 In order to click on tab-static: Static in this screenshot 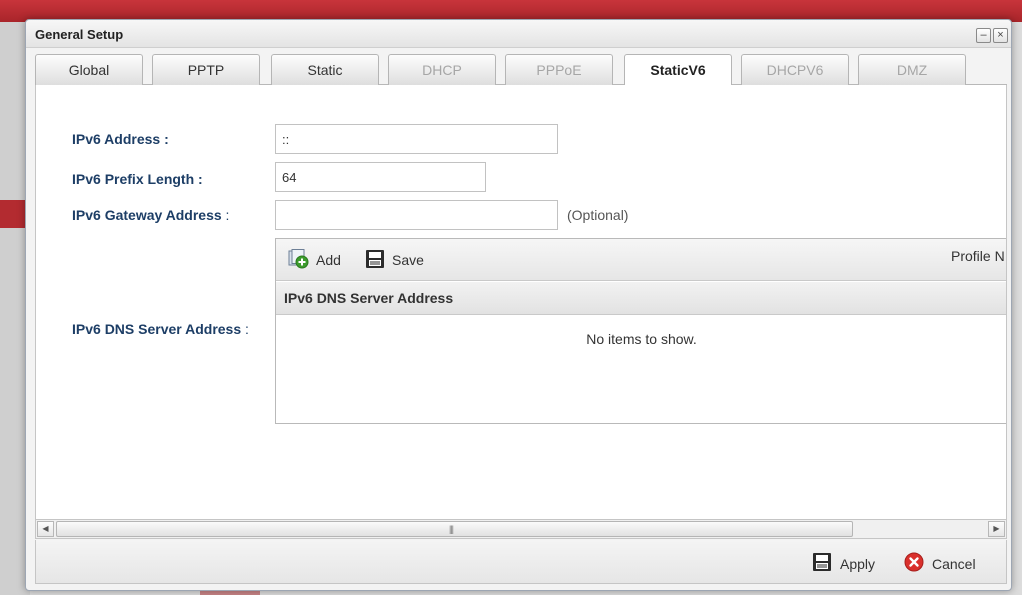, I will do `click(325, 69)`.